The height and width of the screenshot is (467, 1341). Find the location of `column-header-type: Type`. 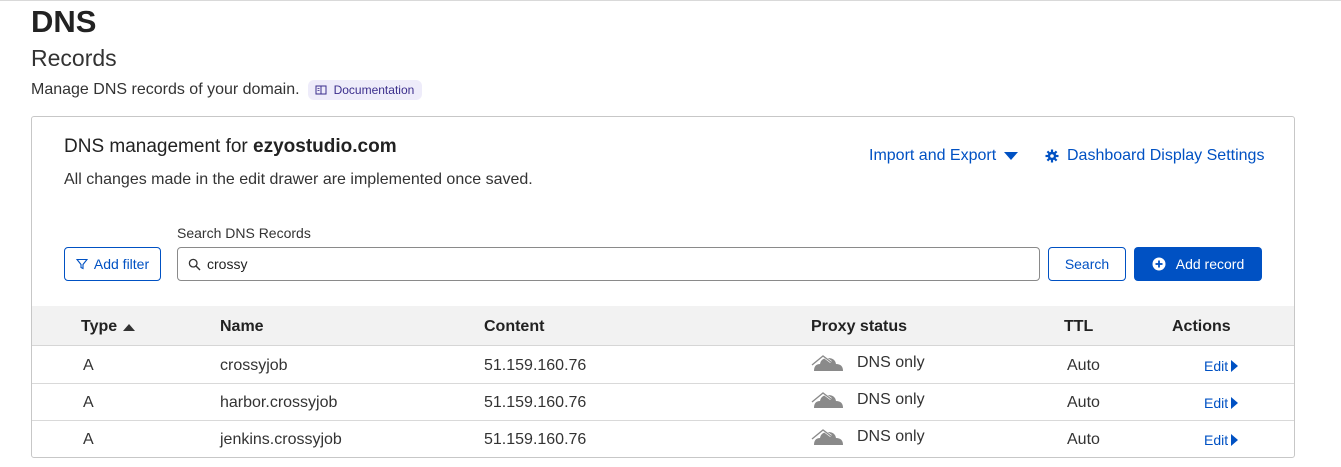

column-header-type: Type is located at coordinates (108, 327).